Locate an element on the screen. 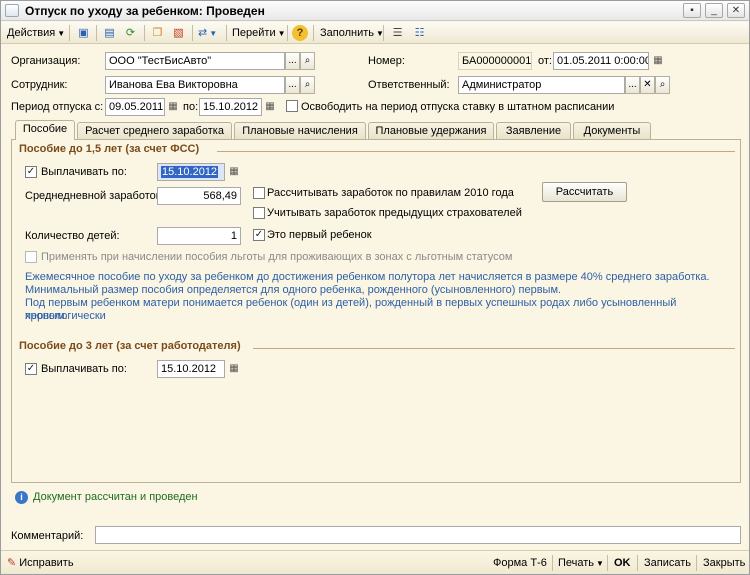 The width and height of the screenshot is (750, 575). date-field: 01.05.2011 0:00:00 is located at coordinates (601, 61).